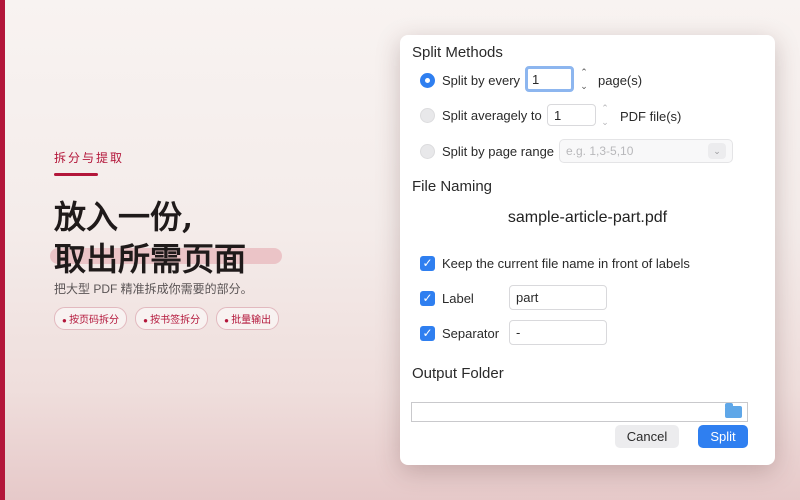 The width and height of the screenshot is (800, 500). I want to click on split-average-radio, so click(427, 115).